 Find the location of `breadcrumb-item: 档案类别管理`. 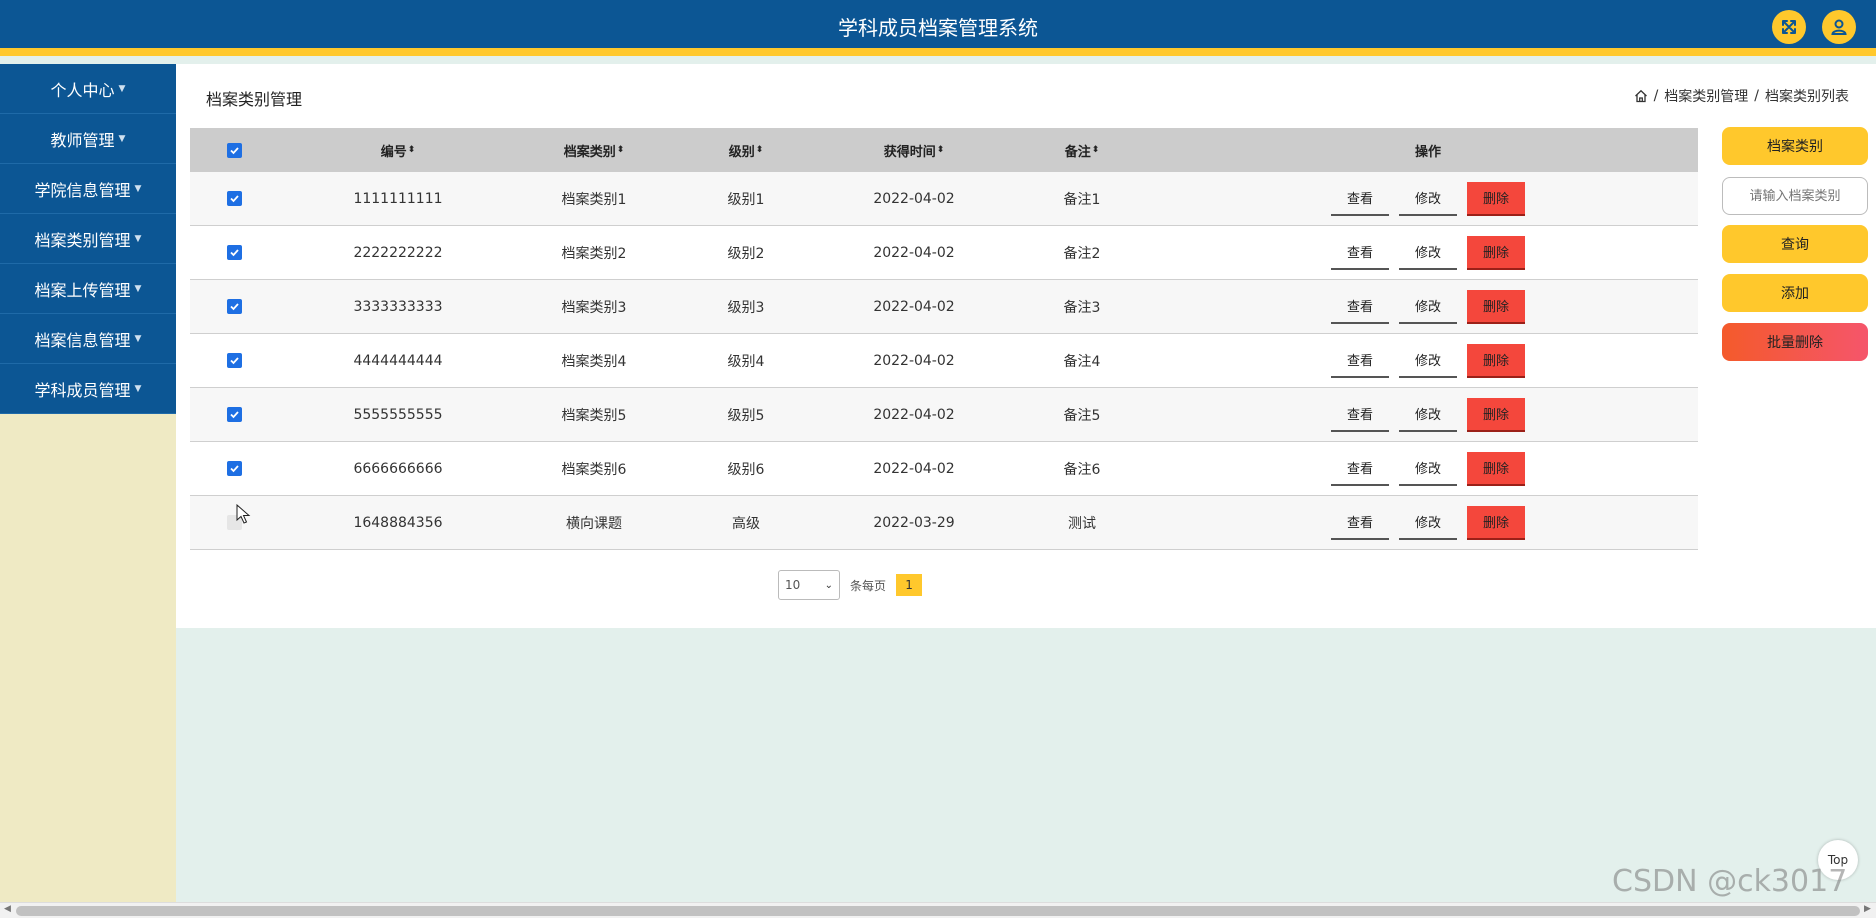

breadcrumb-item: 档案类别管理 is located at coordinates (1706, 96).